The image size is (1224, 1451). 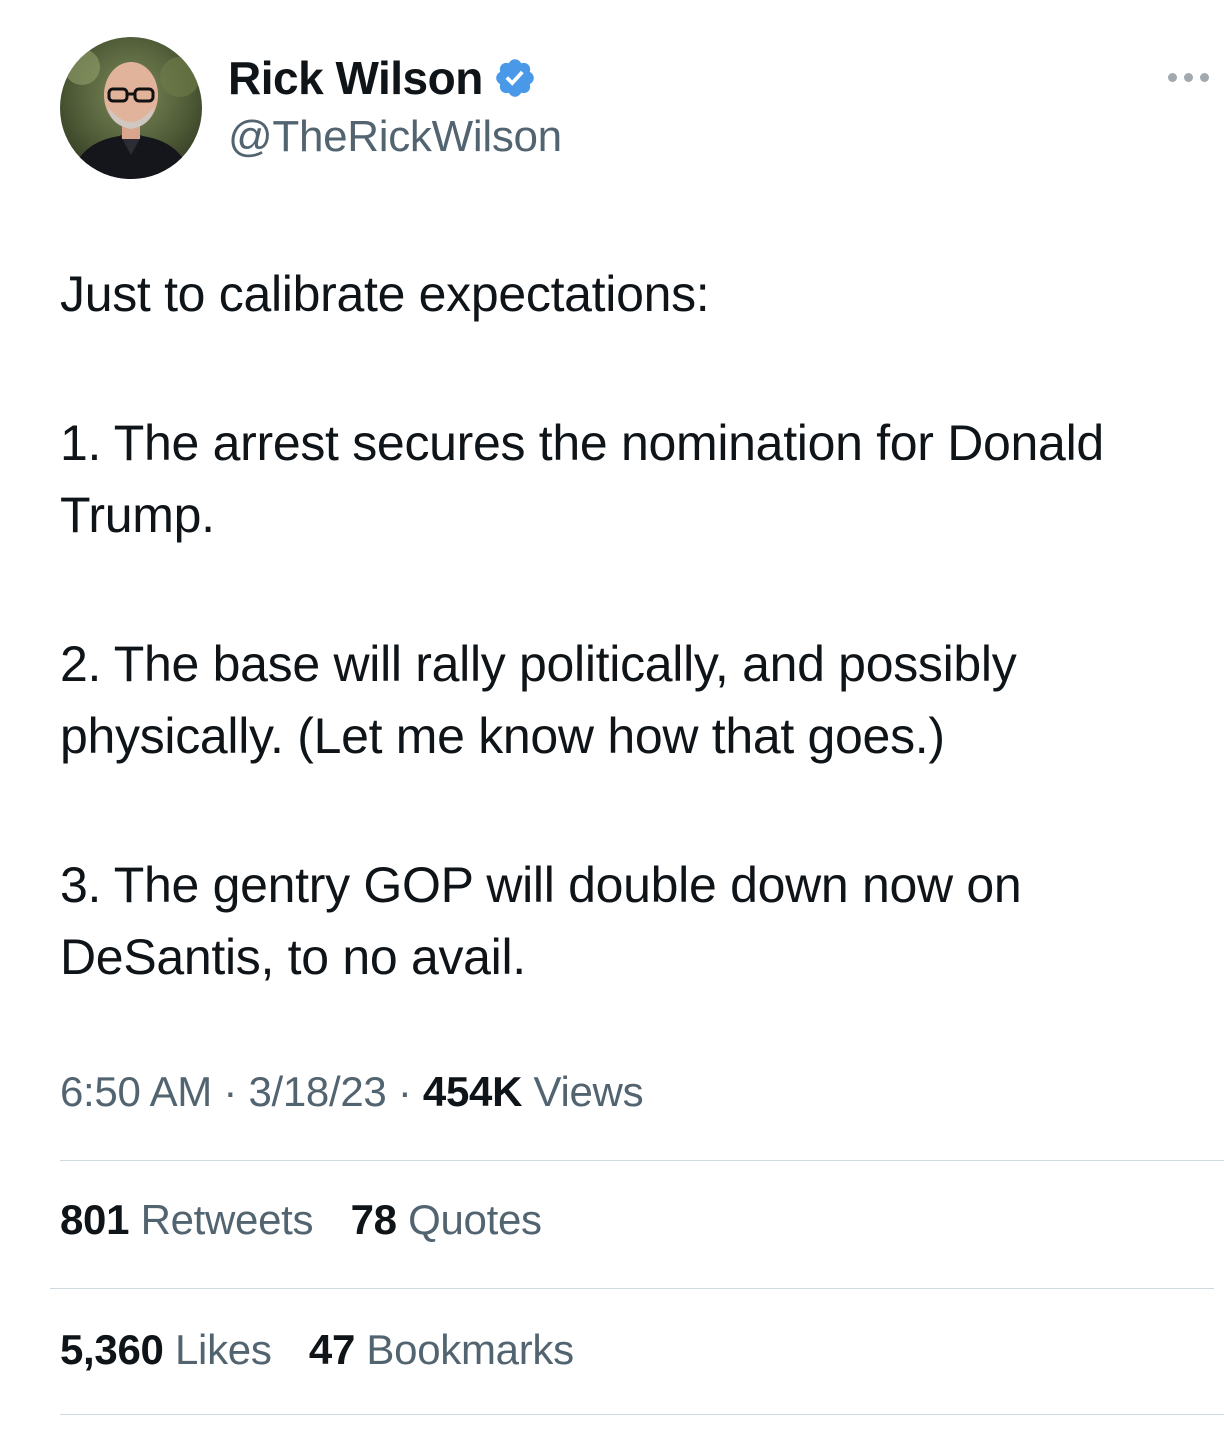 I want to click on quotes-label: Quotes, so click(x=475, y=1219).